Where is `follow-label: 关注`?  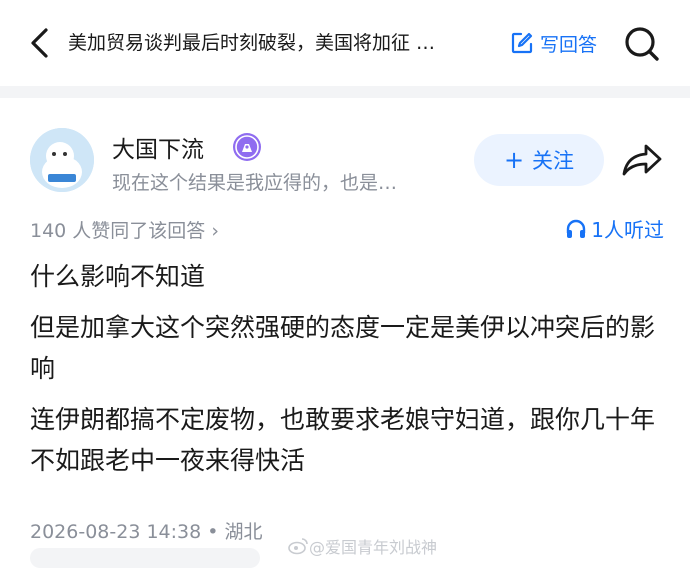
follow-label: 关注 is located at coordinates (553, 161).